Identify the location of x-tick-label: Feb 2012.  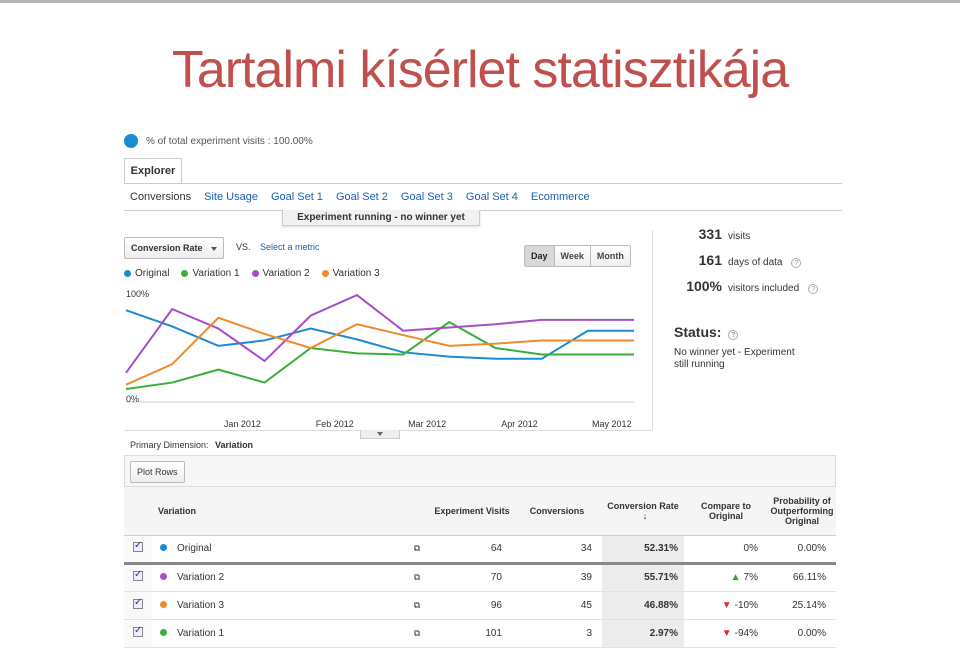
(335, 424).